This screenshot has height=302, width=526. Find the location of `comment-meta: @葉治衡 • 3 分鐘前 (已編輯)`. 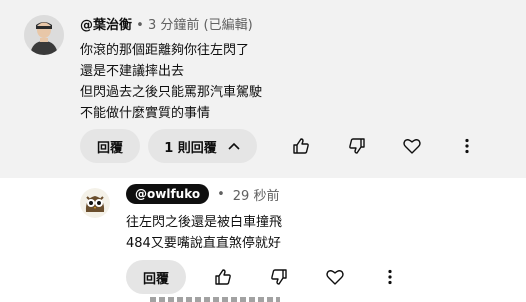

comment-meta: @葉治衡 • 3 分鐘前 (已編輯) is located at coordinates (166, 23).